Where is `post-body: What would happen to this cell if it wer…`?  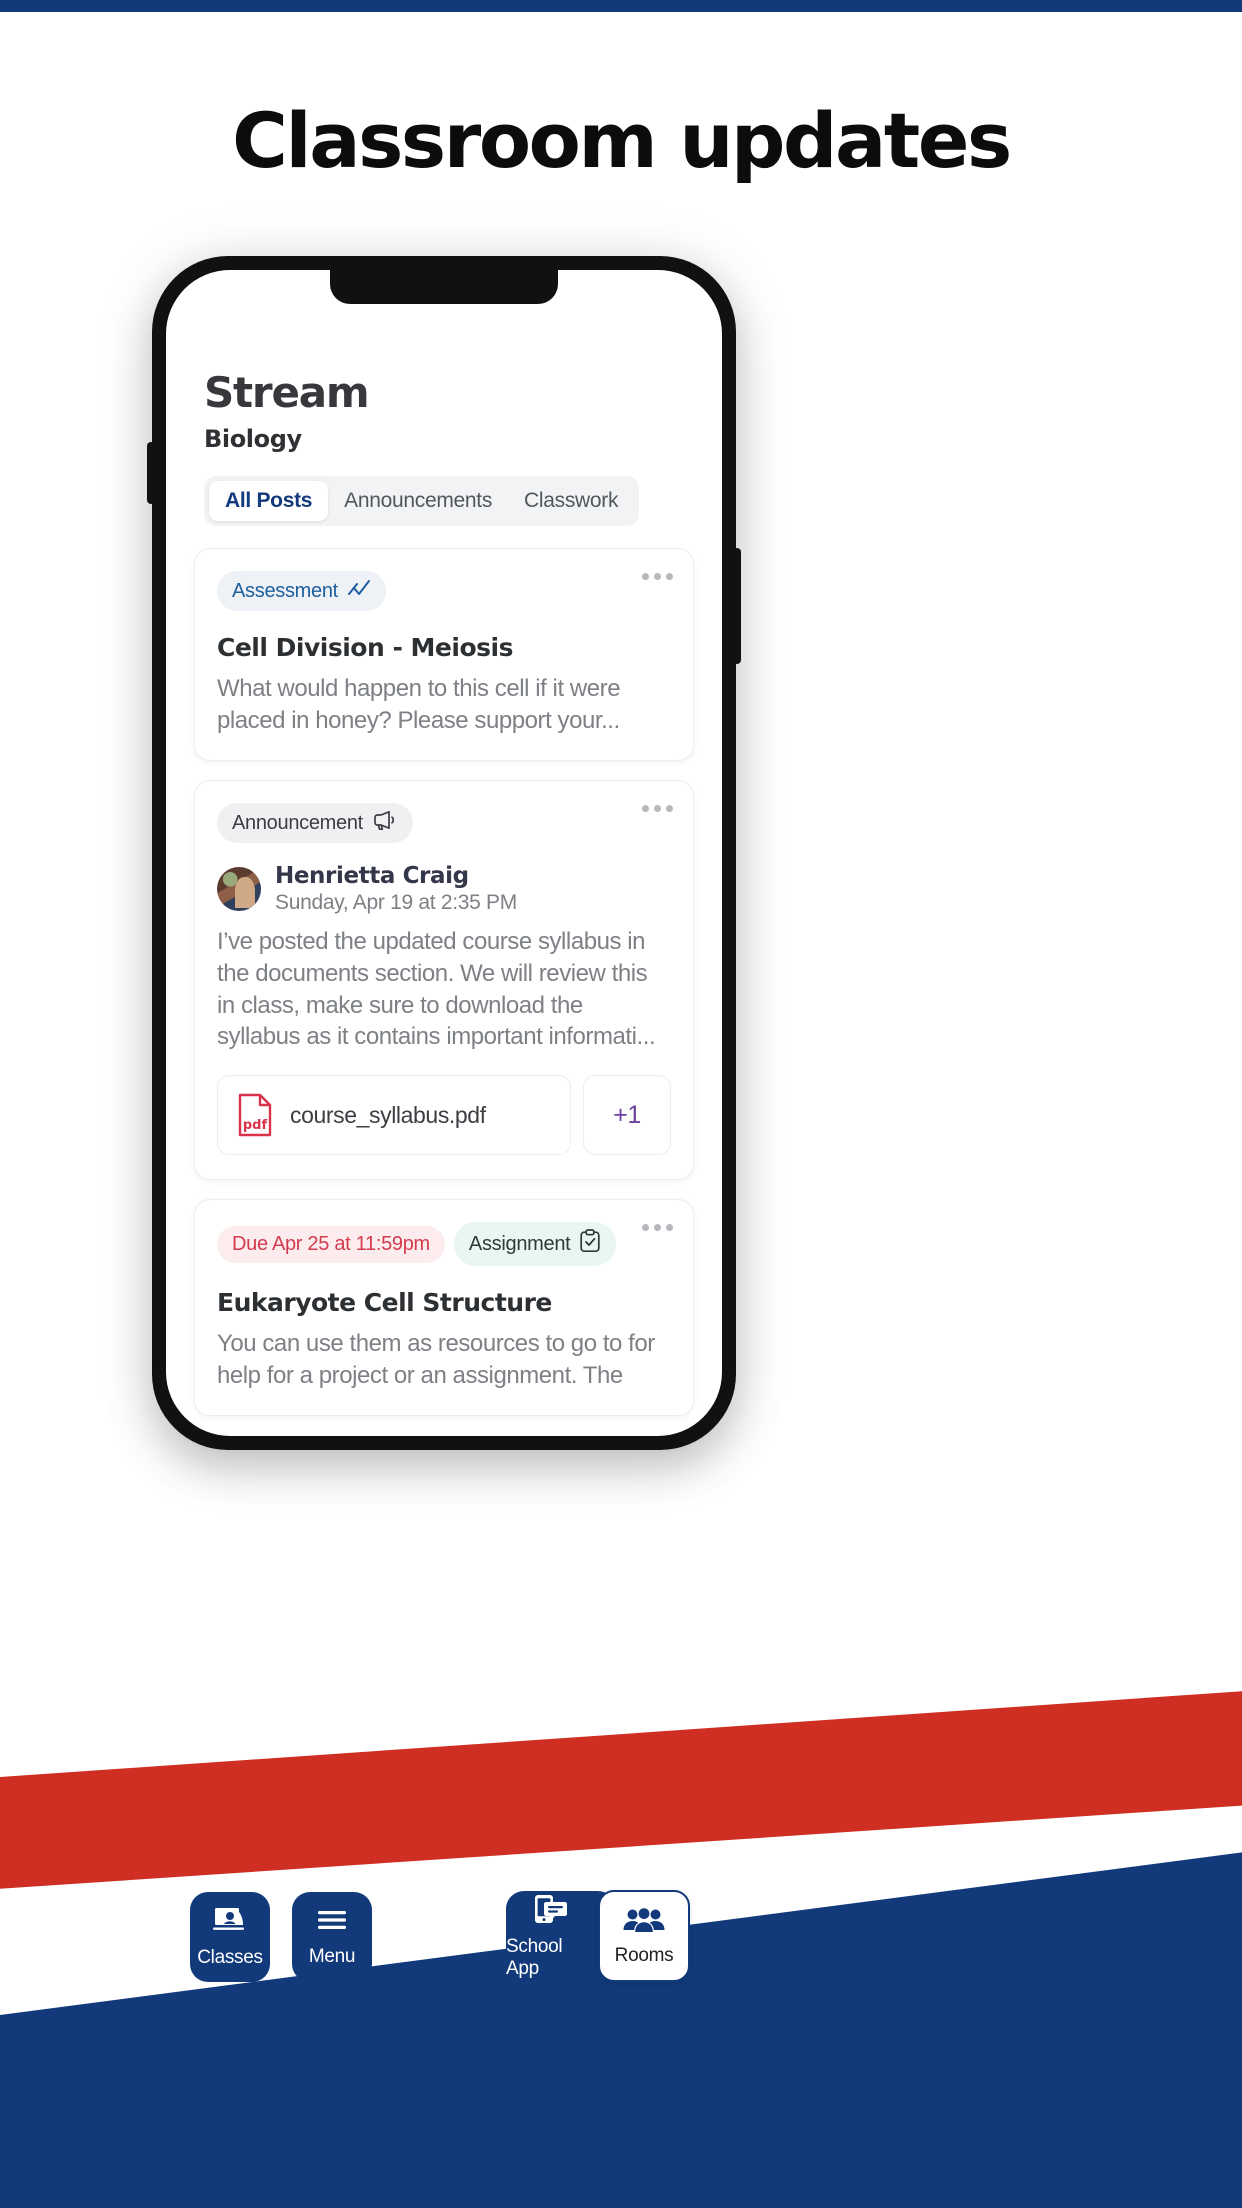
post-body: What would happen to this cell if it wer… is located at coordinates (419, 704).